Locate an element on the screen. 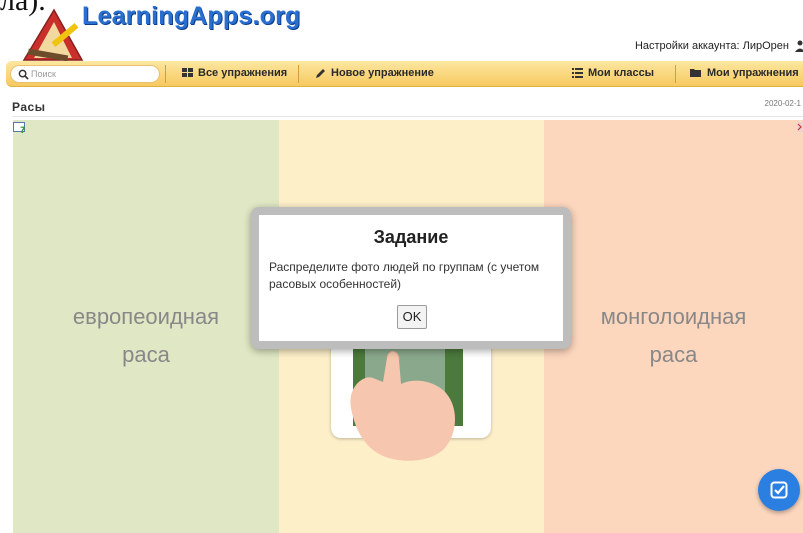 The image size is (803, 533). account-settings-link: Настройки аккаунта: ЛирОрен is located at coordinates (712, 46).